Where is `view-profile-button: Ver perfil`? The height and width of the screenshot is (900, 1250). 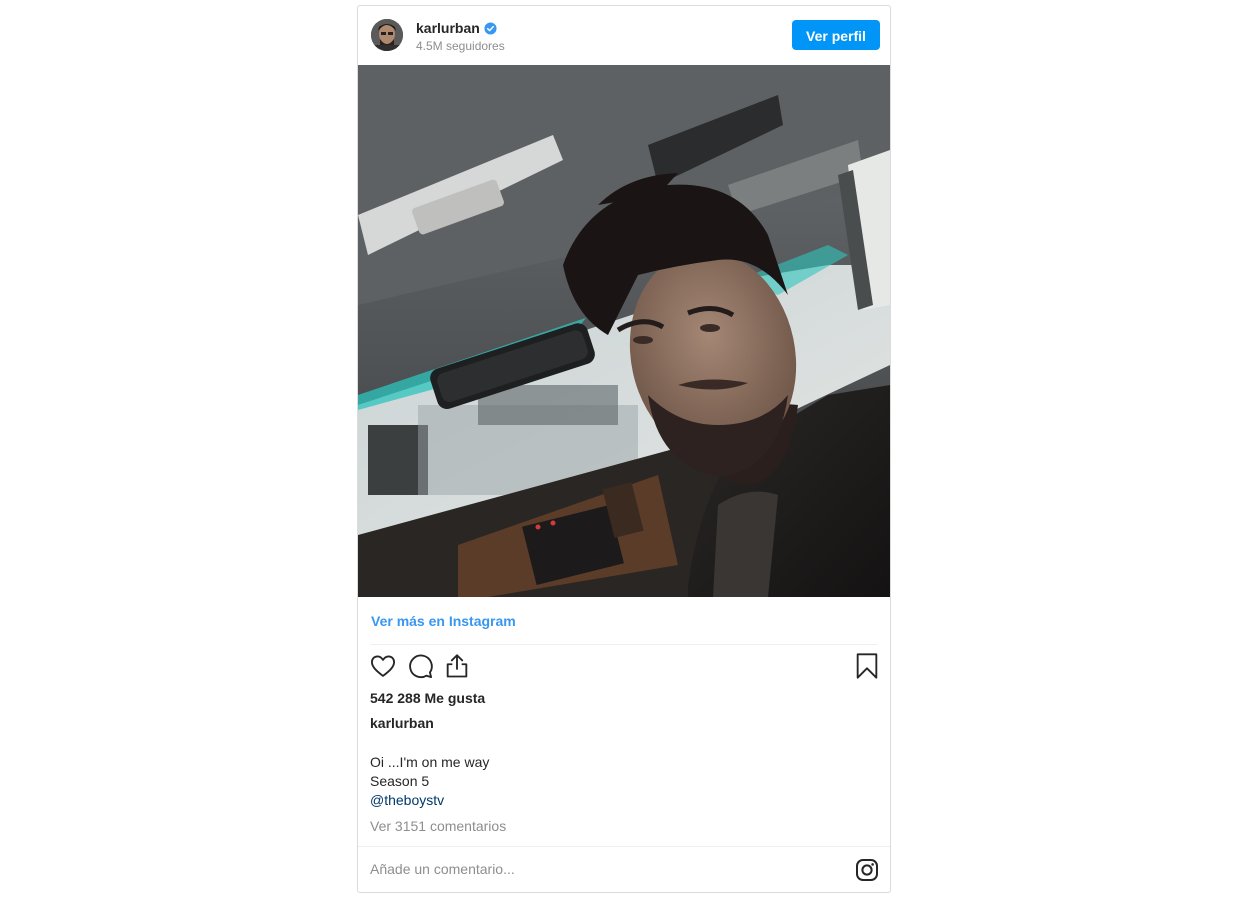 view-profile-button: Ver perfil is located at coordinates (836, 35).